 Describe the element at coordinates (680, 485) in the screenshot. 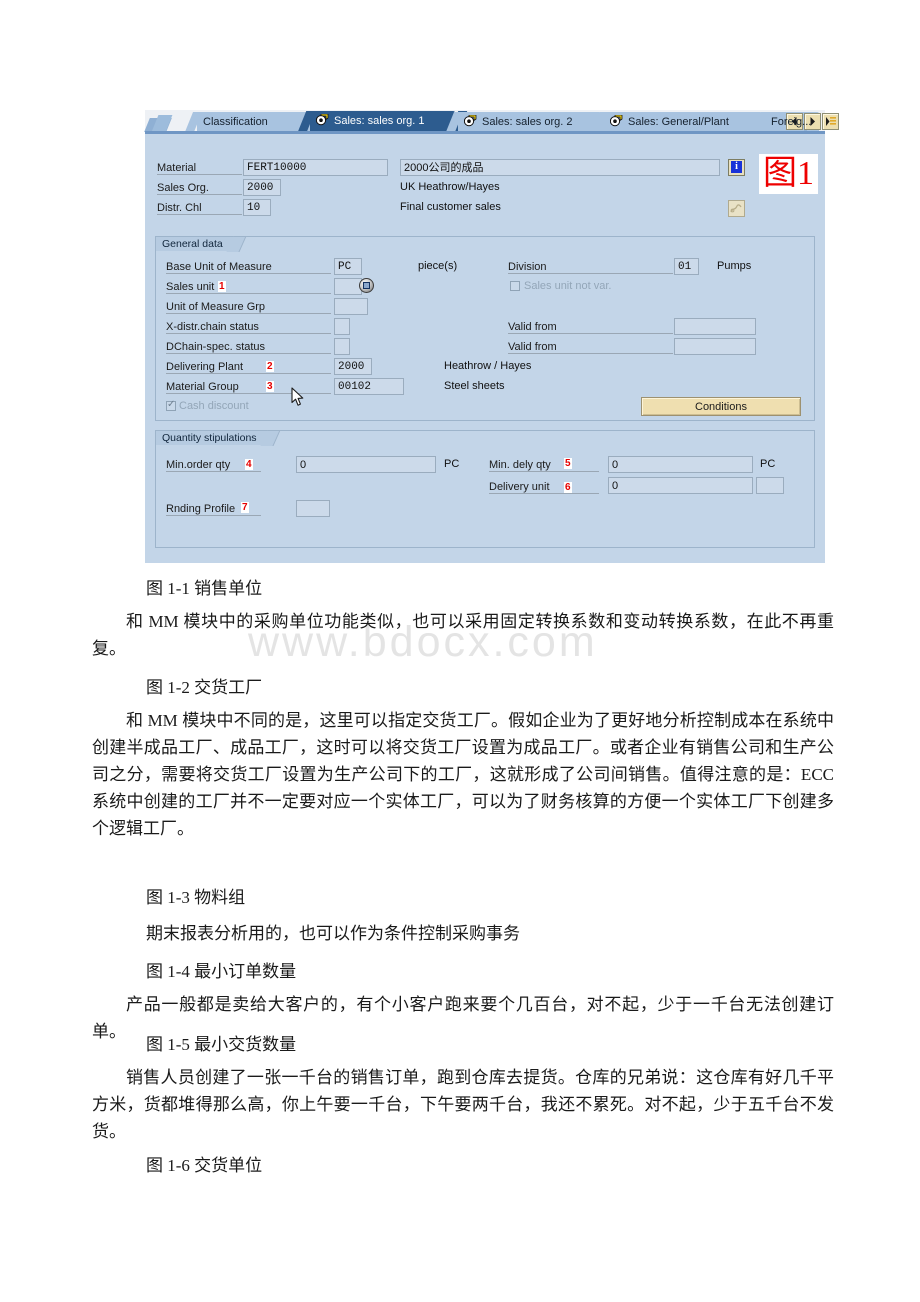

I see `delivery-unit-field: 0` at that location.